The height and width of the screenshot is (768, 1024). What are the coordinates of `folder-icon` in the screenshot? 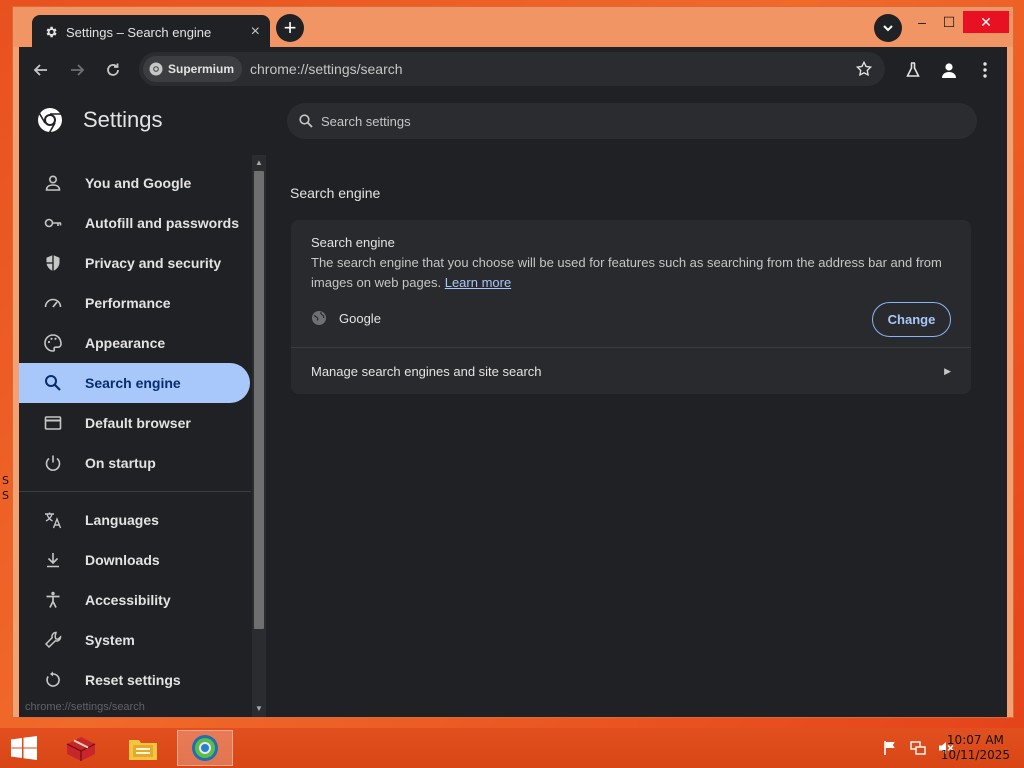 It's located at (143, 750).